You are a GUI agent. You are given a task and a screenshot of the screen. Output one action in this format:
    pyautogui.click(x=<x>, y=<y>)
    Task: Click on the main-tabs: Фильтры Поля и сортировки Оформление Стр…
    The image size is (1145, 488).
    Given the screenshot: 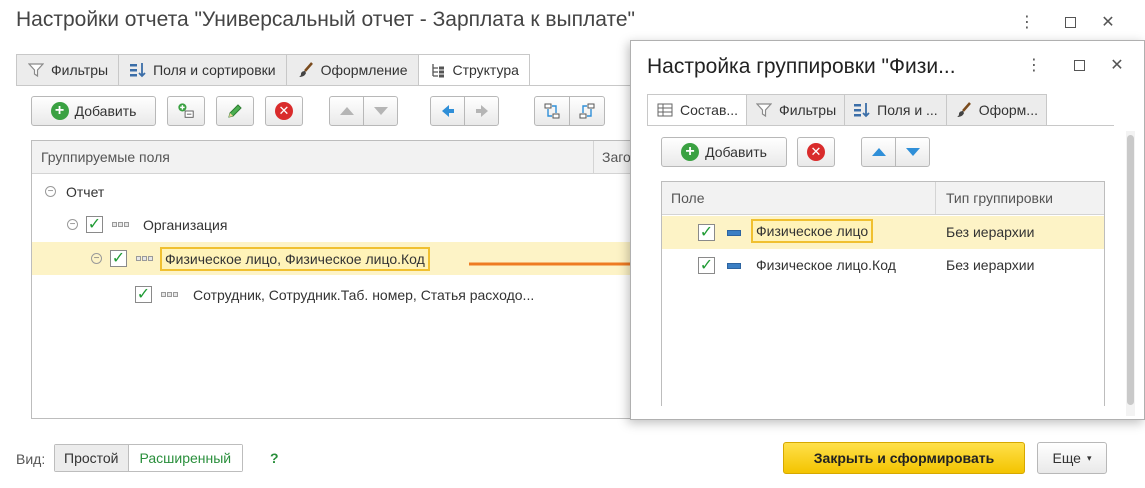 What is the action you would take?
    pyautogui.click(x=273, y=70)
    